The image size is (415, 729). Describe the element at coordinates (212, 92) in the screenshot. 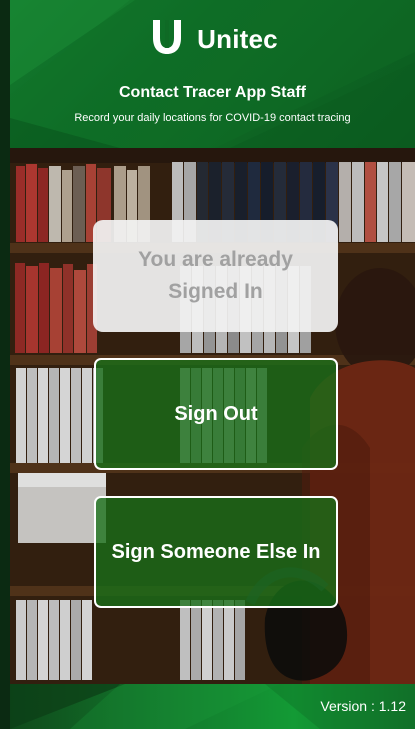

I see `app-title: Contact Tracer App Staff` at that location.